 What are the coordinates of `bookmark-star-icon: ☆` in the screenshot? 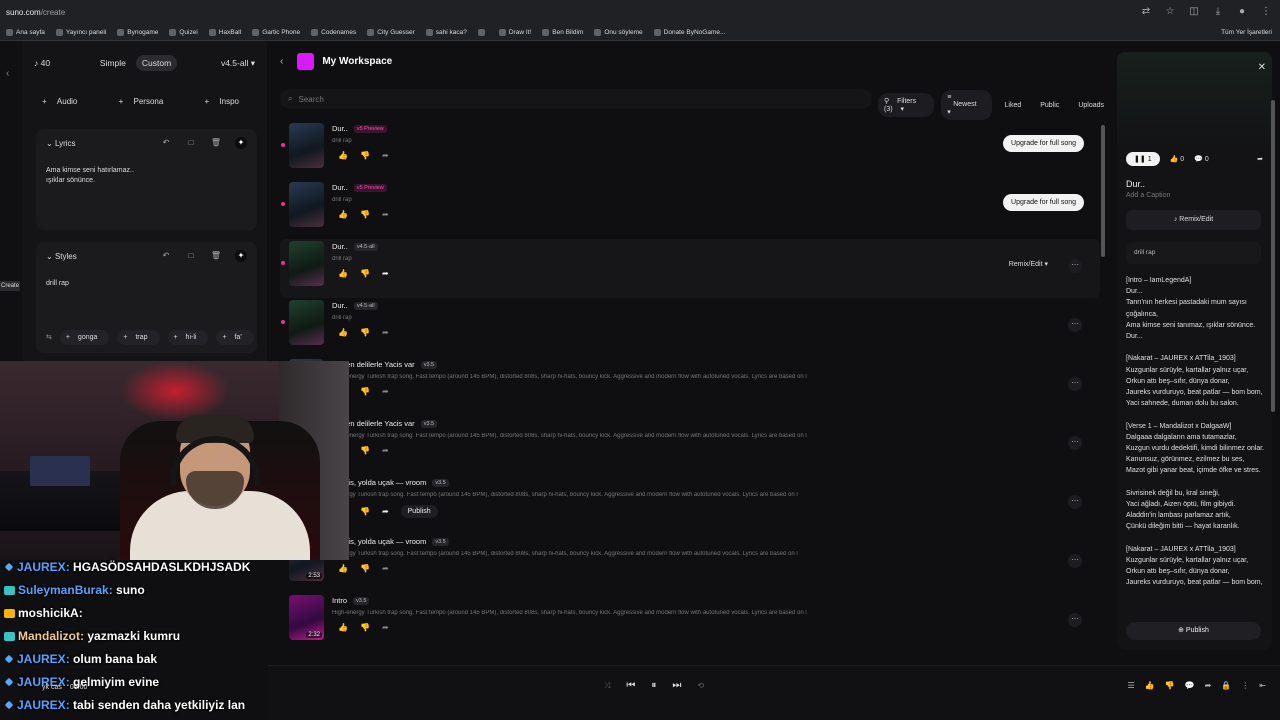 It's located at (1170, 12).